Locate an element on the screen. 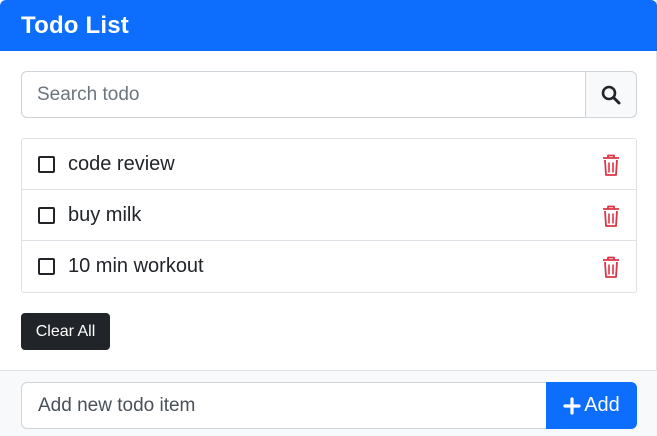  add-button-label: Add is located at coordinates (602, 405).